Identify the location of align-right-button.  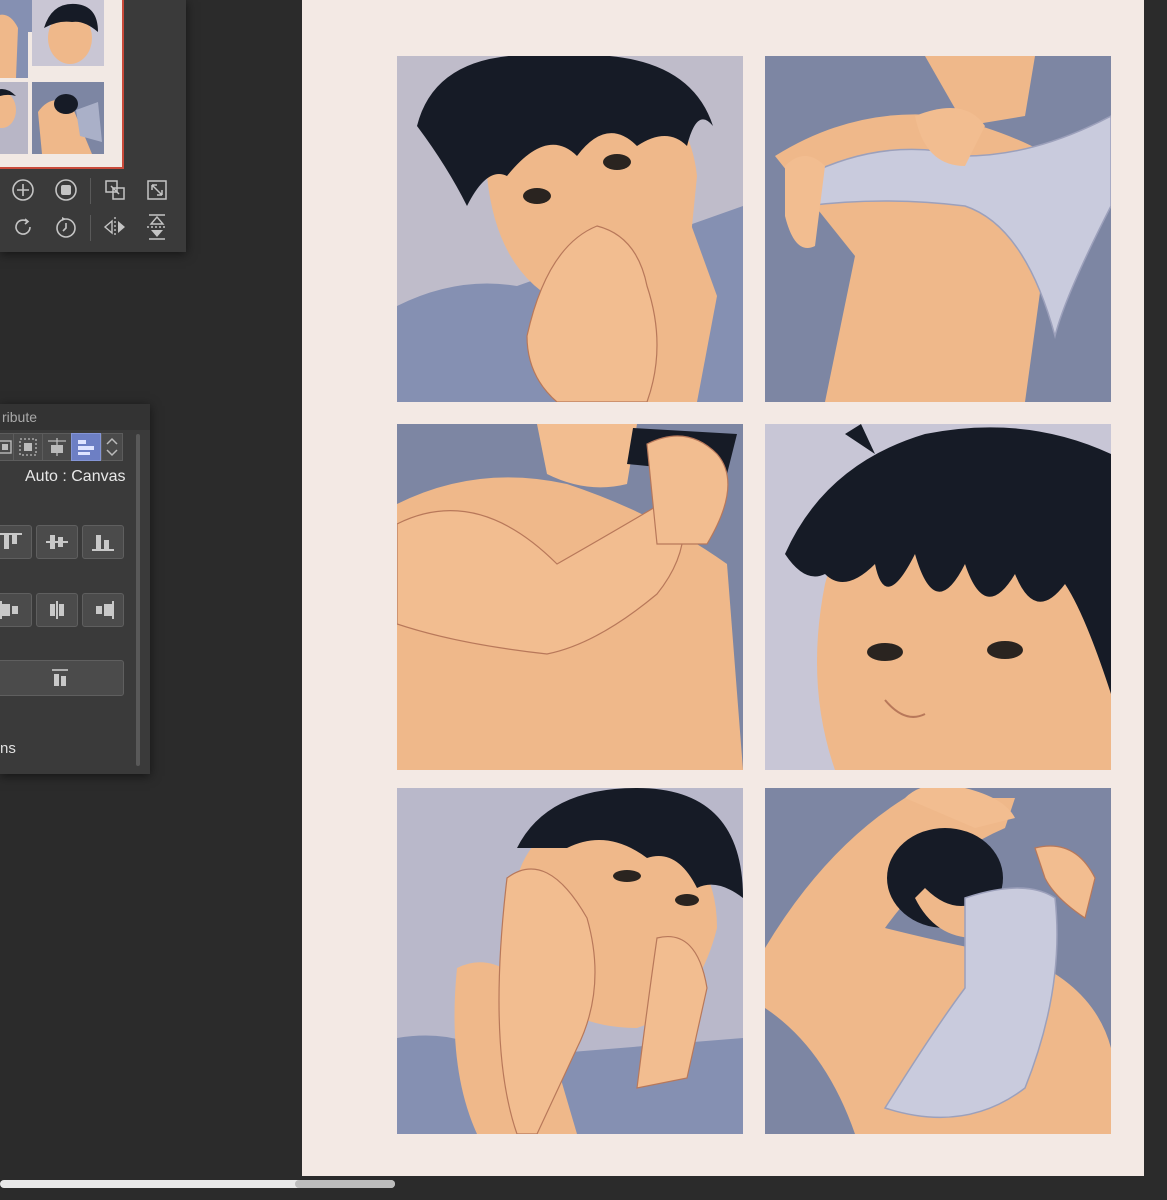
(103, 610).